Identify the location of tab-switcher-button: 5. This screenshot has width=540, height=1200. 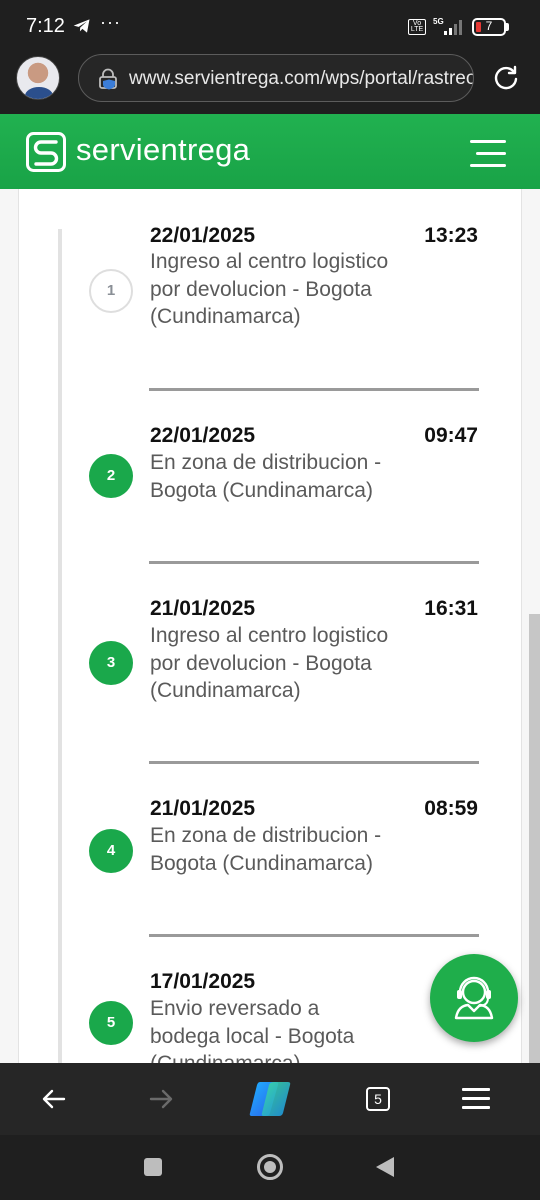
(378, 1099).